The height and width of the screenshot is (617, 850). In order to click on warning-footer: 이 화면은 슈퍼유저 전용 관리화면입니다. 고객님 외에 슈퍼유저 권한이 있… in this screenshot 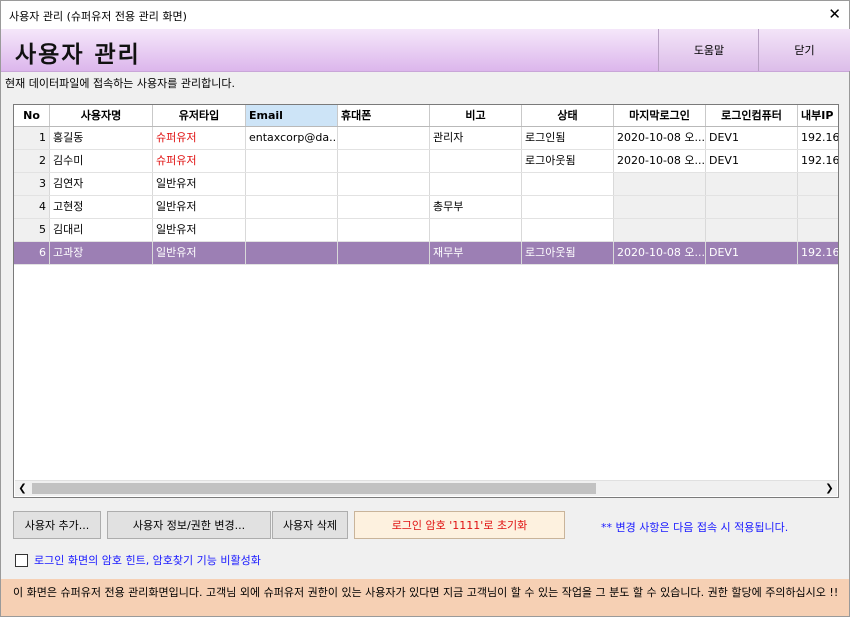, I will do `click(425, 597)`.